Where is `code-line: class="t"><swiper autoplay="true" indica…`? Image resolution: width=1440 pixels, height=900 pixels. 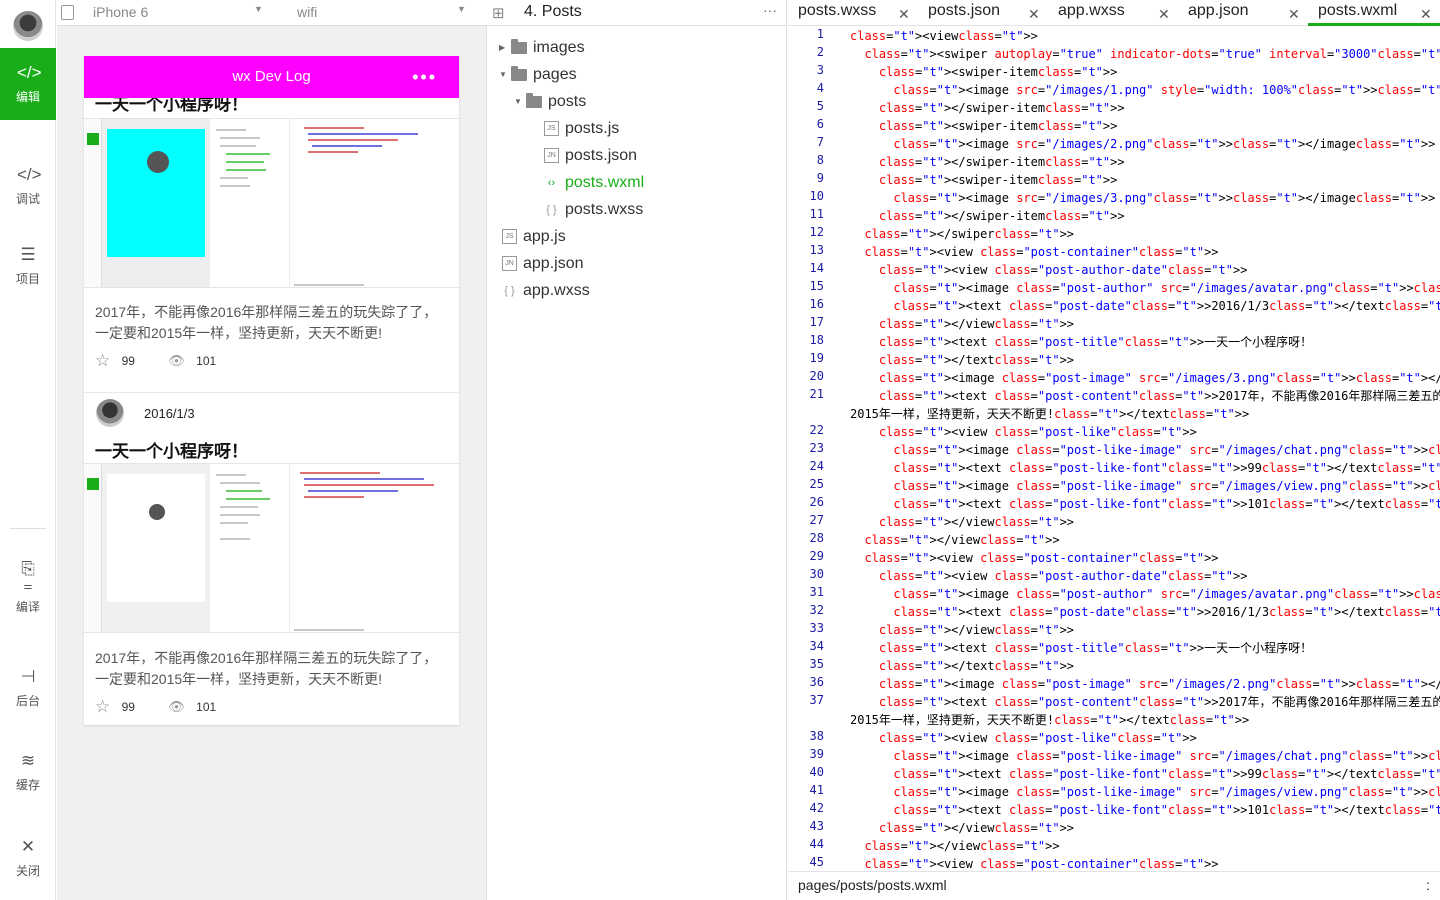
code-line: class="t"><swiper autoplay="true" indica… is located at coordinates (1152, 54).